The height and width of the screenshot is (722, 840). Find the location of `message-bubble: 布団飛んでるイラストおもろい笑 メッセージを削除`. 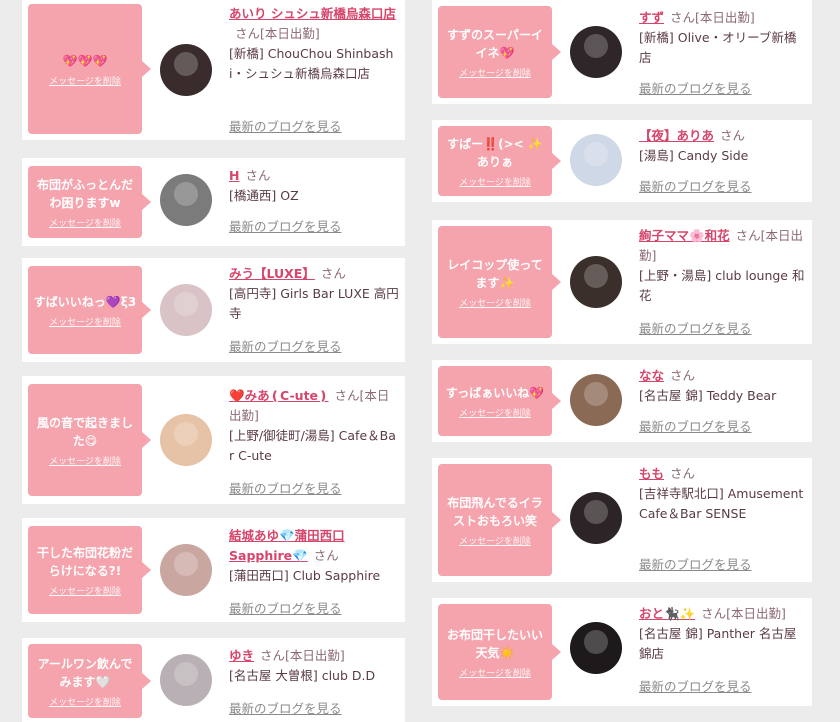

message-bubble: 布団飛んでるイラストおもろい笑 メッセージを削除 is located at coordinates (499, 520).